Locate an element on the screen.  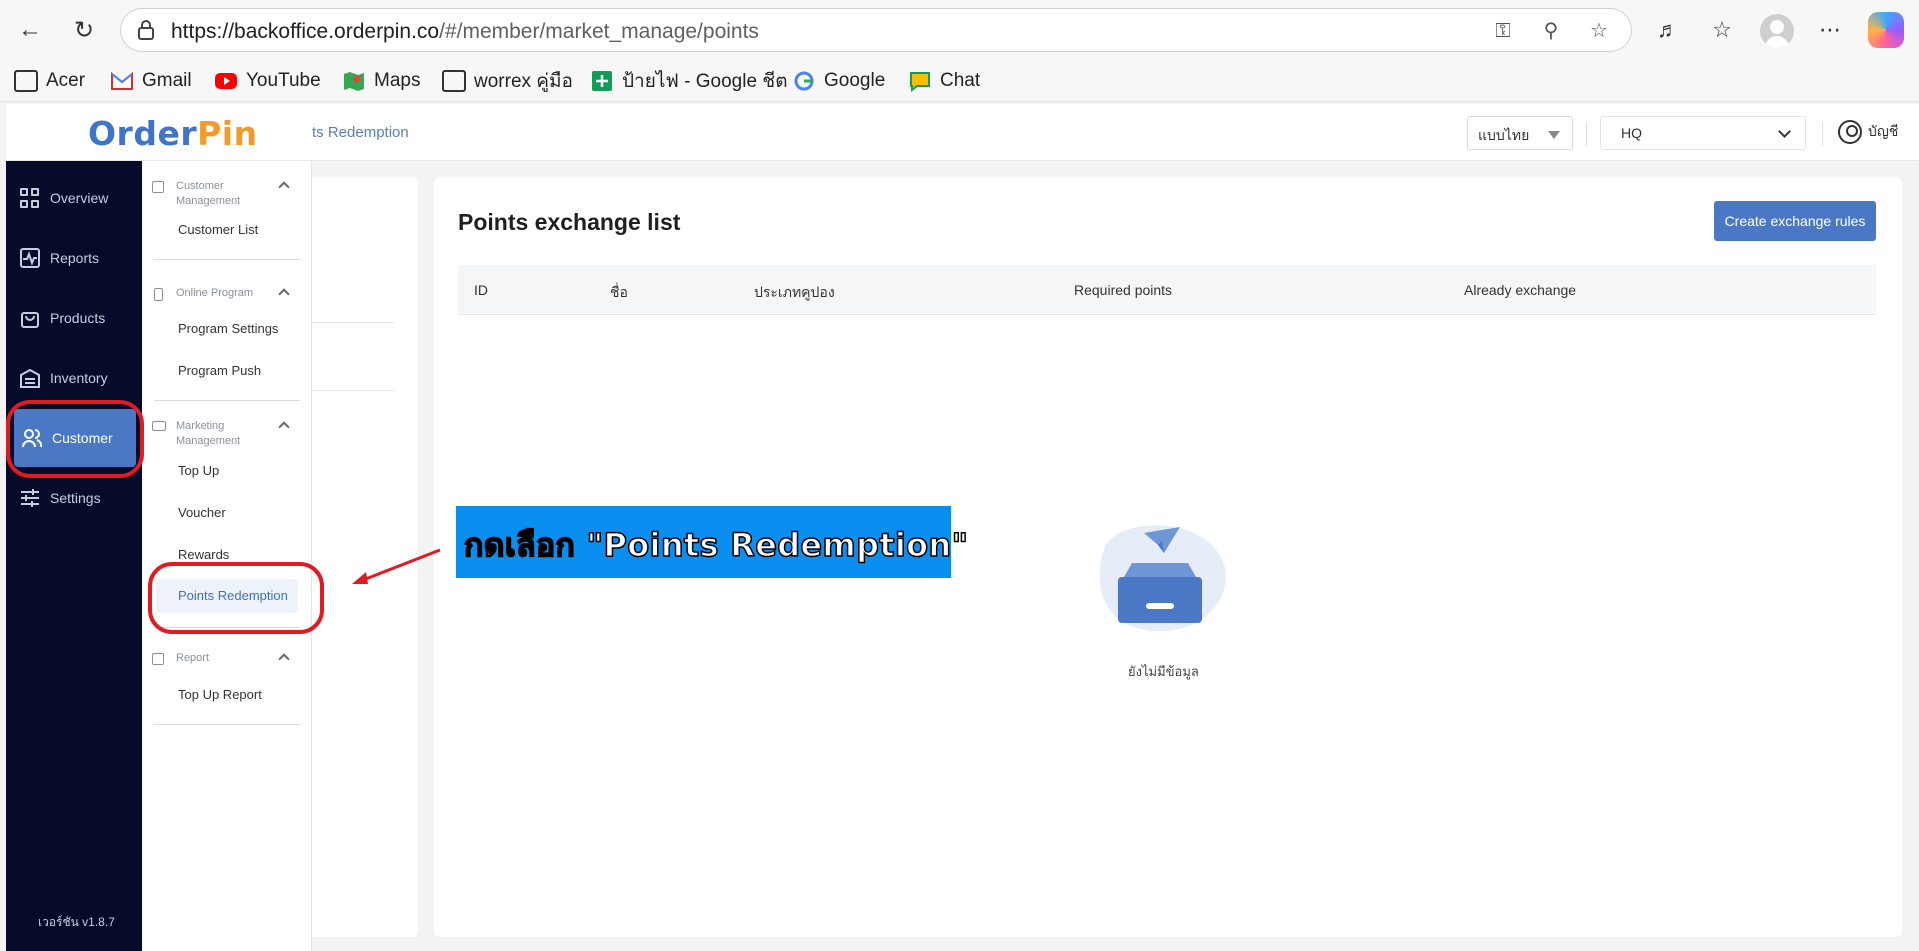
nav-reports: Reports is located at coordinates (74, 258).